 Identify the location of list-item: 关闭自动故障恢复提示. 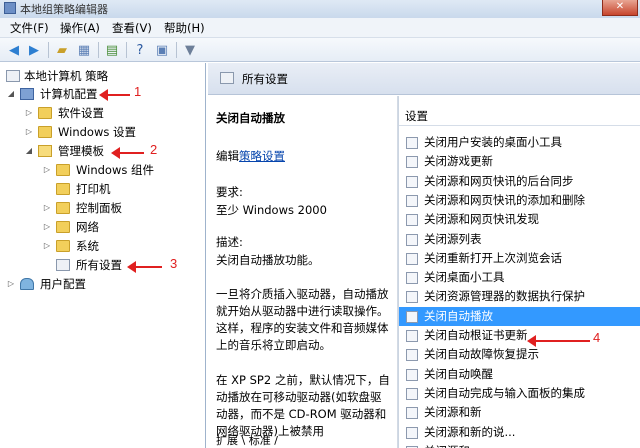
(519, 354).